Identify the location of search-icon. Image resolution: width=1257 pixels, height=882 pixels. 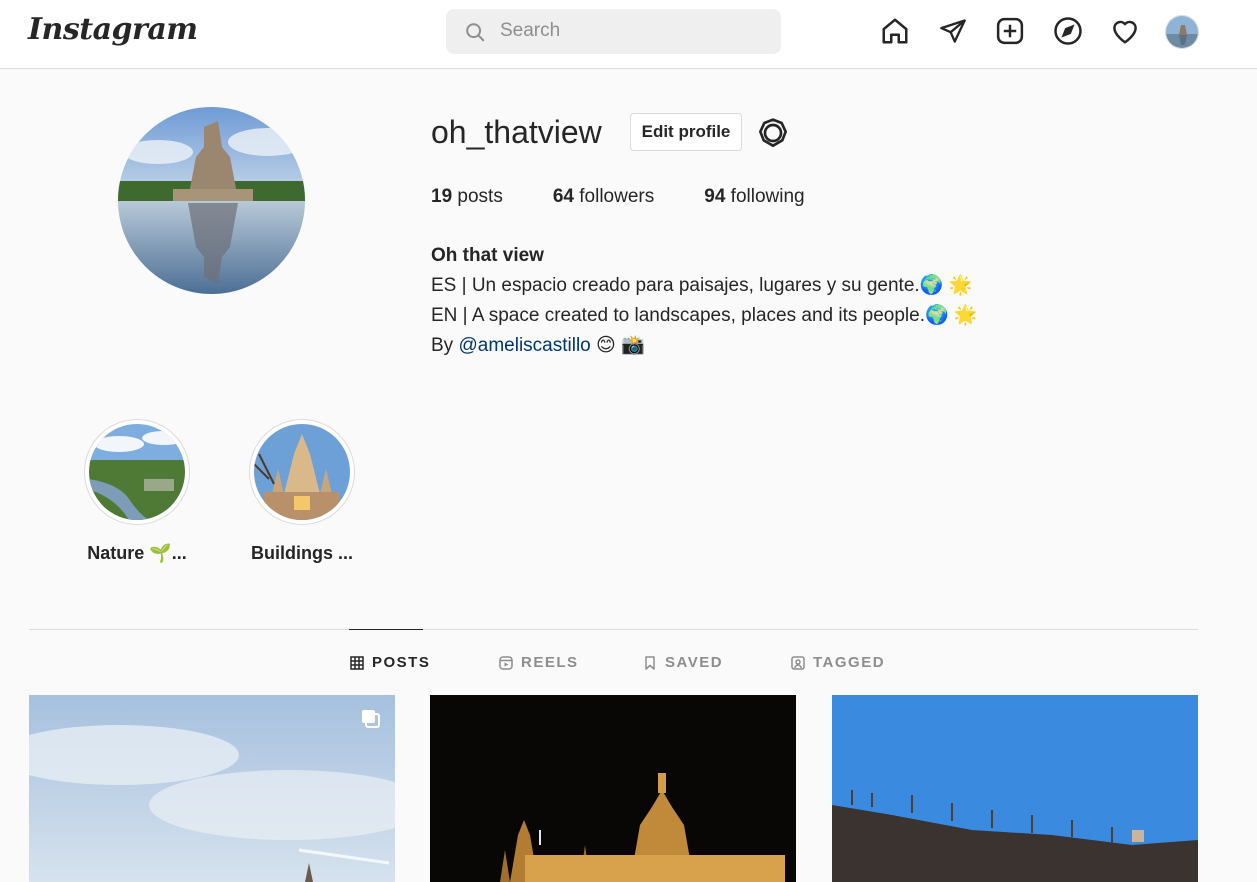
(475, 32).